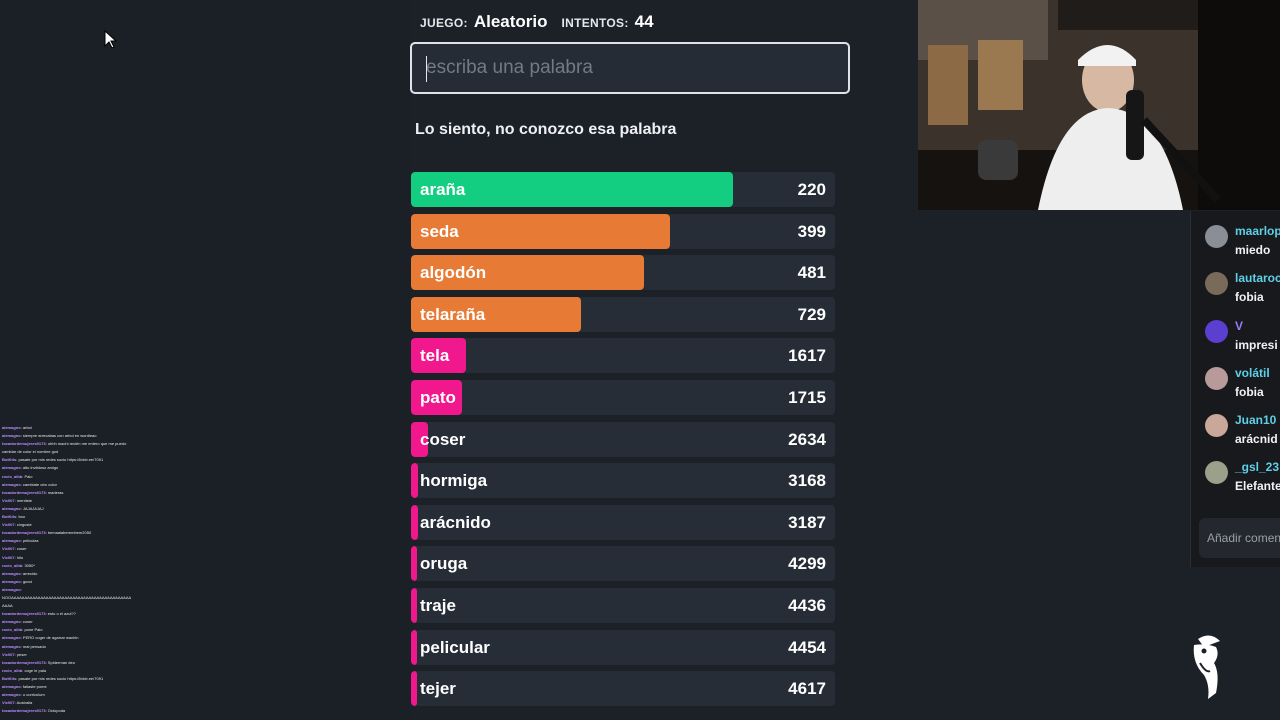  I want to click on guess-row: hormiga 3168, so click(623, 481).